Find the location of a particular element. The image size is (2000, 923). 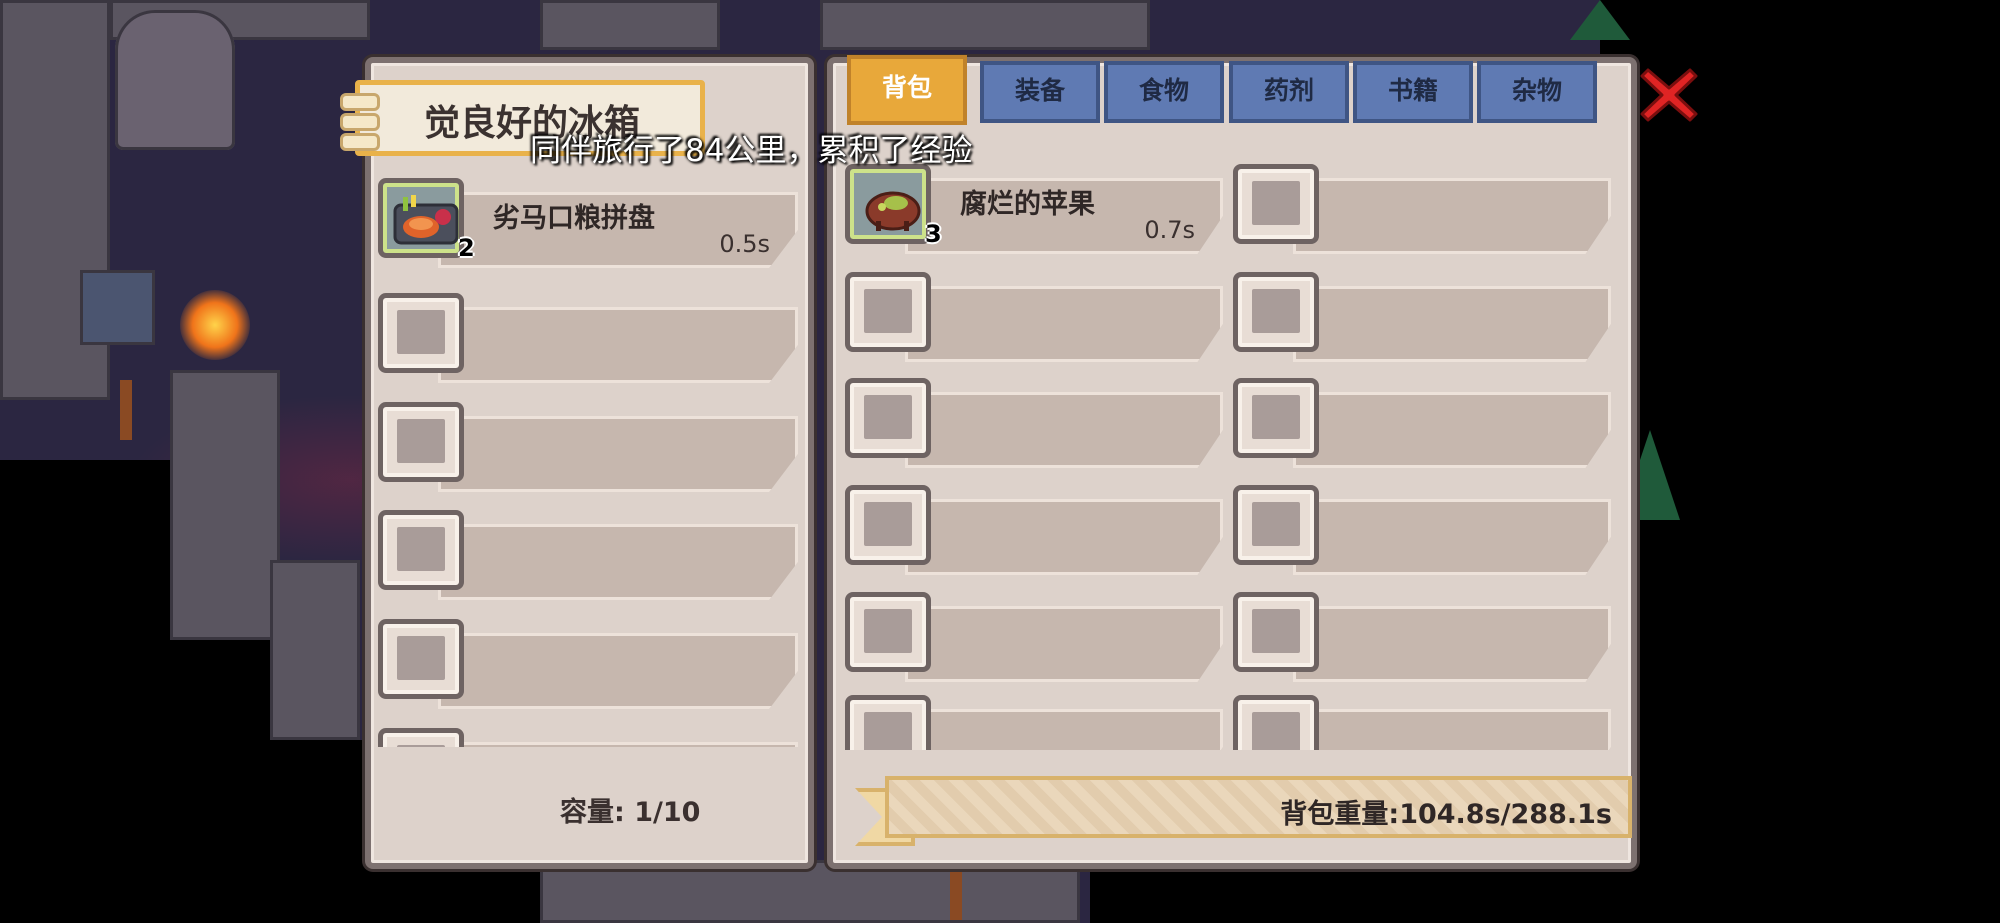

barrel-icon is located at coordinates (117, 307).